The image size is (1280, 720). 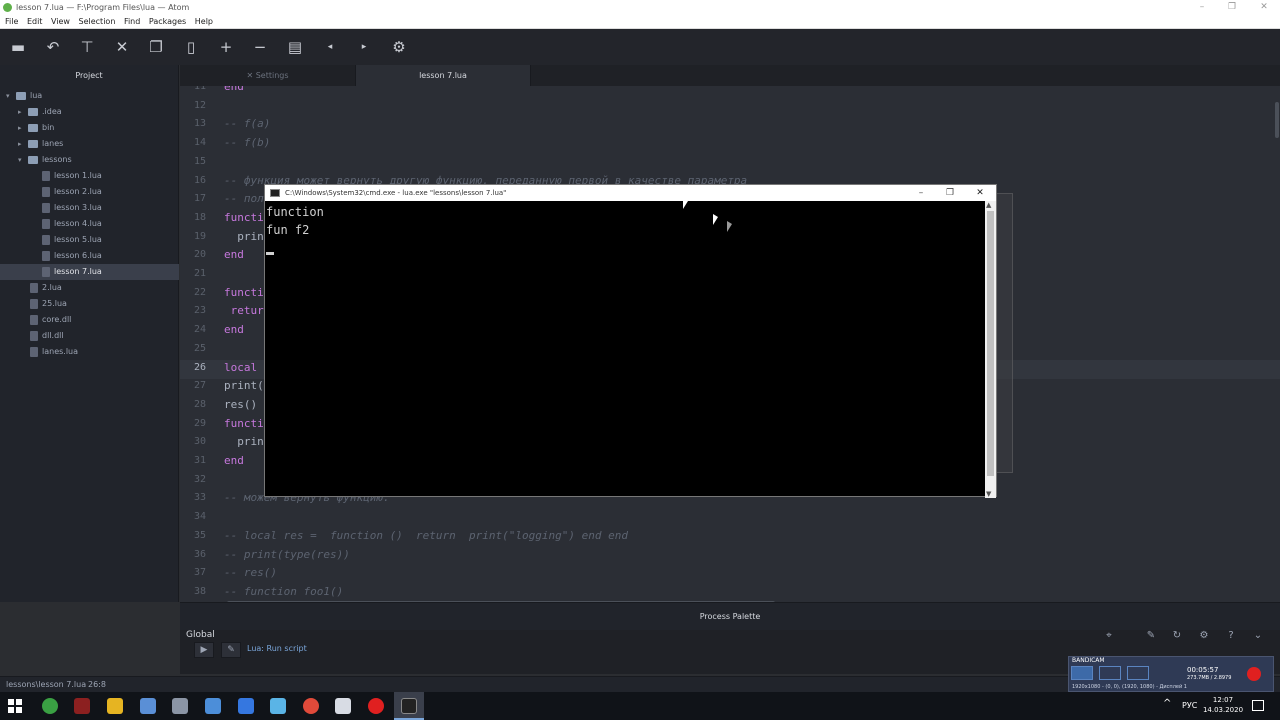 What do you see at coordinates (231, 650) in the screenshot?
I see `edit-button: ✎` at bounding box center [231, 650].